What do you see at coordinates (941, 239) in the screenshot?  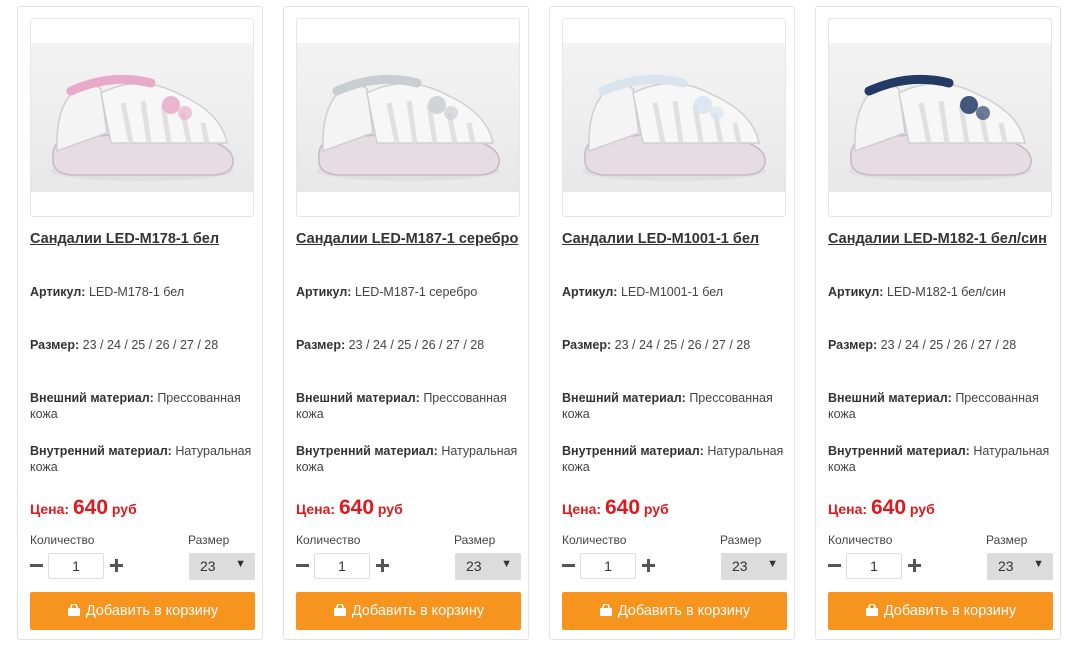 I see `product-title-link: Сандалии LED-M182-1 бел/син` at bounding box center [941, 239].